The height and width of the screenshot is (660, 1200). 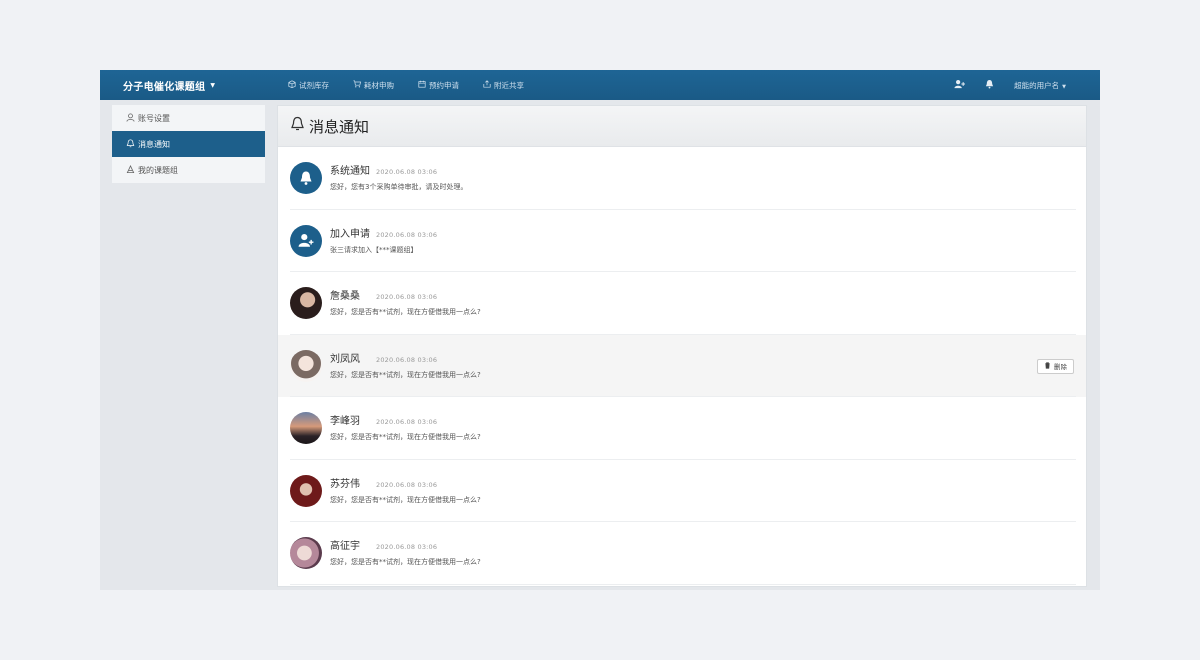 What do you see at coordinates (682, 126) in the screenshot?
I see `panel-header: 消息通知` at bounding box center [682, 126].